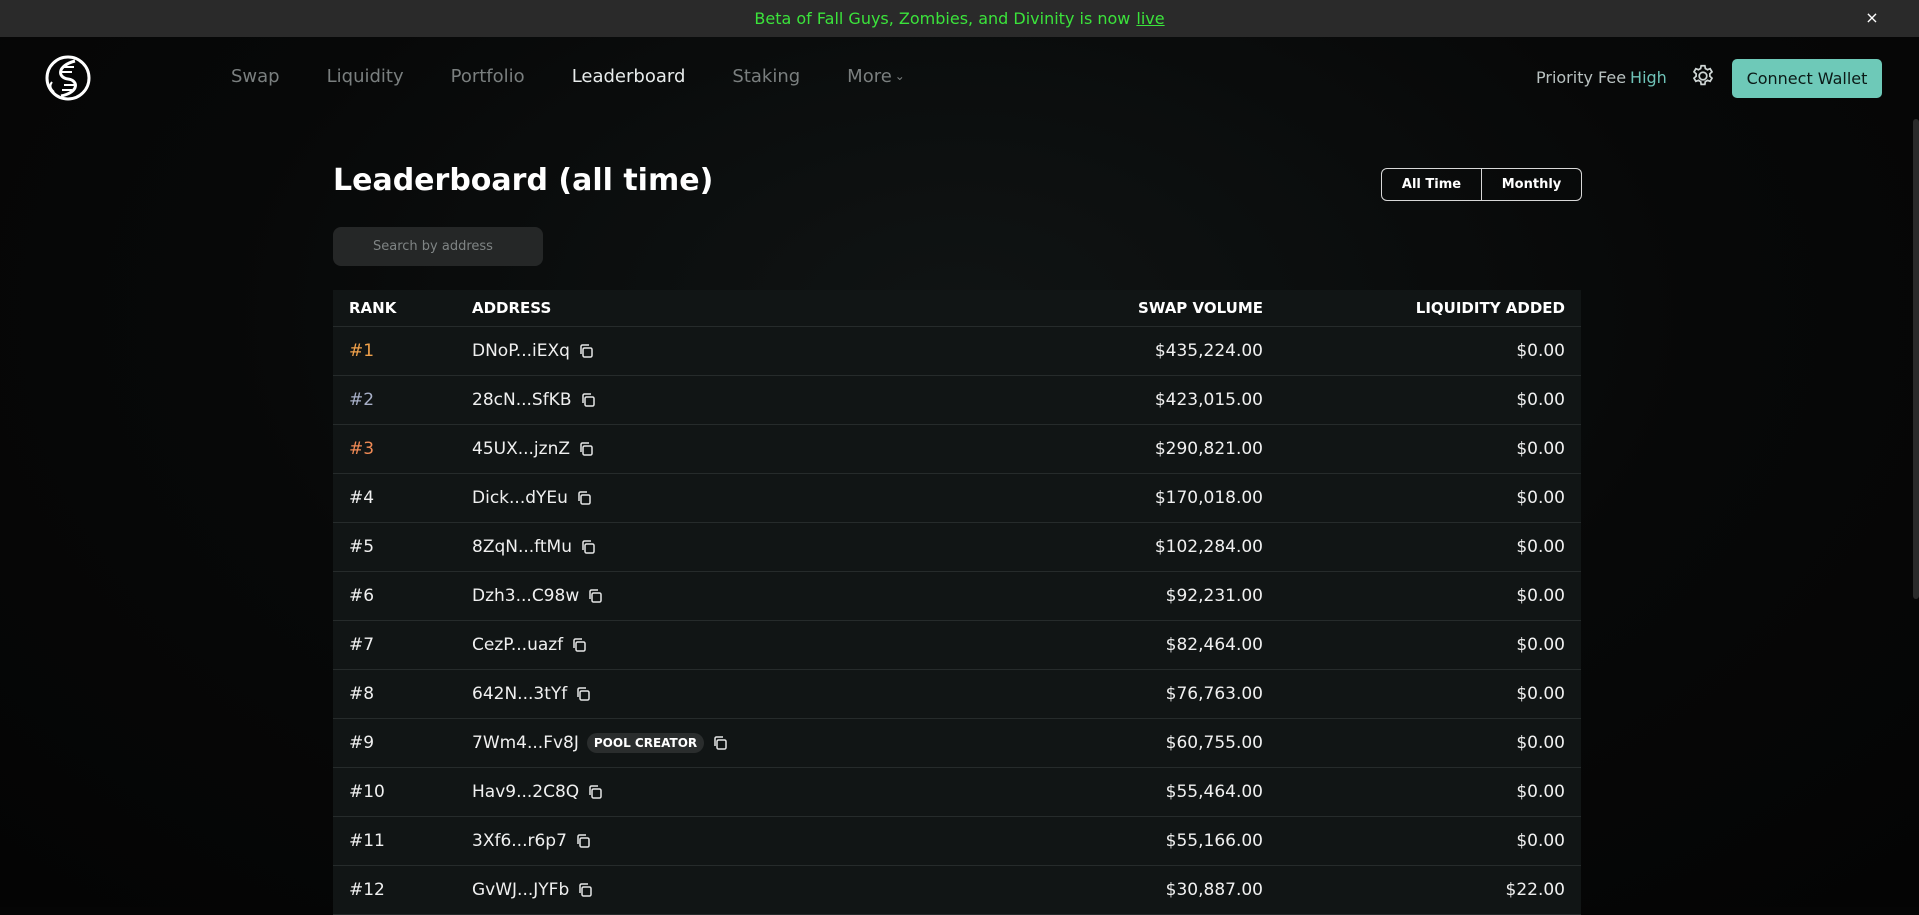 This screenshot has width=1919, height=915. I want to click on swap-volume-cell: $55,166.00, so click(1214, 841).